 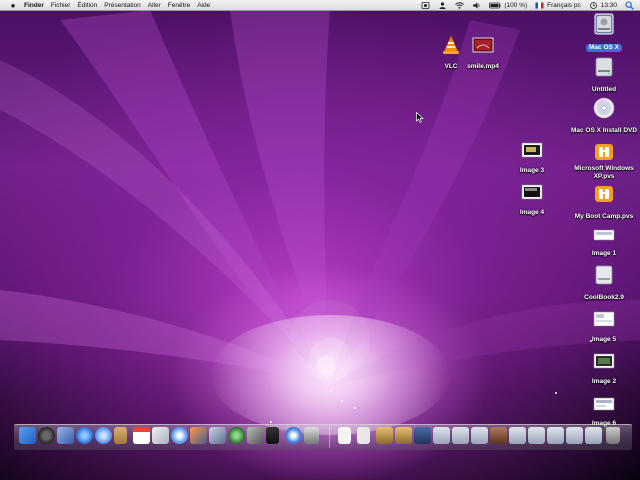 What do you see at coordinates (122, 5) in the screenshot?
I see `menu-presentation: Présentation` at bounding box center [122, 5].